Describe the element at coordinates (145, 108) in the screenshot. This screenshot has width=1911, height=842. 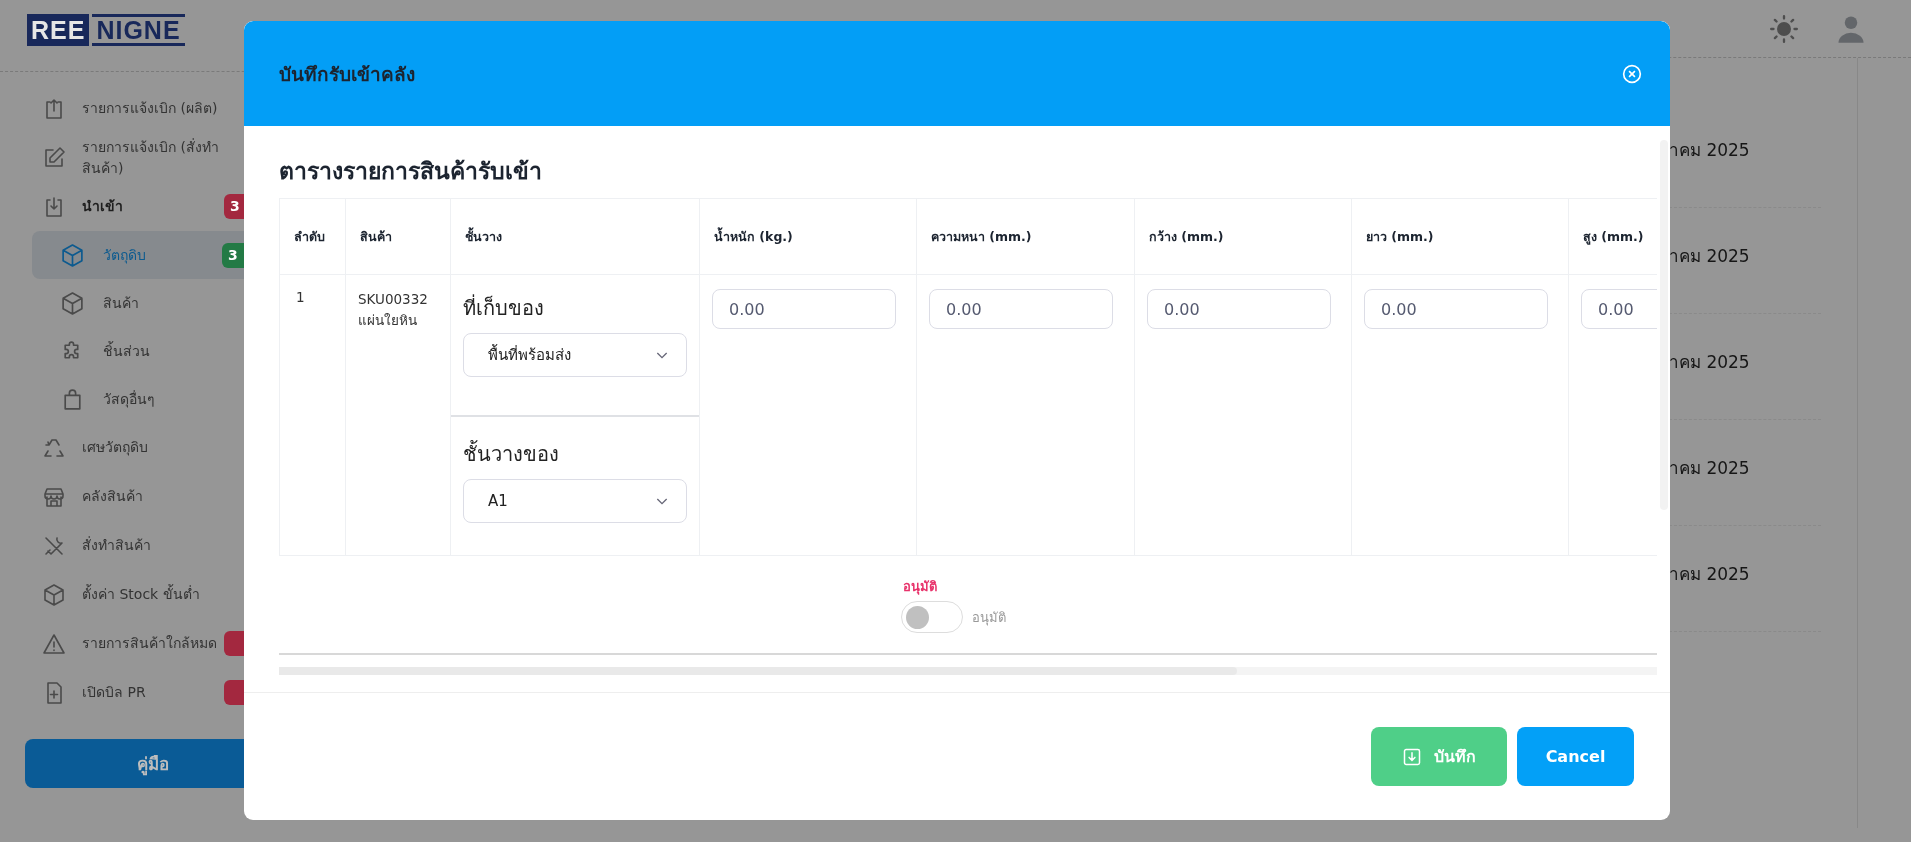
I see `sidebar-item: รายการแจ้งเบิก (ผลิต)` at that location.